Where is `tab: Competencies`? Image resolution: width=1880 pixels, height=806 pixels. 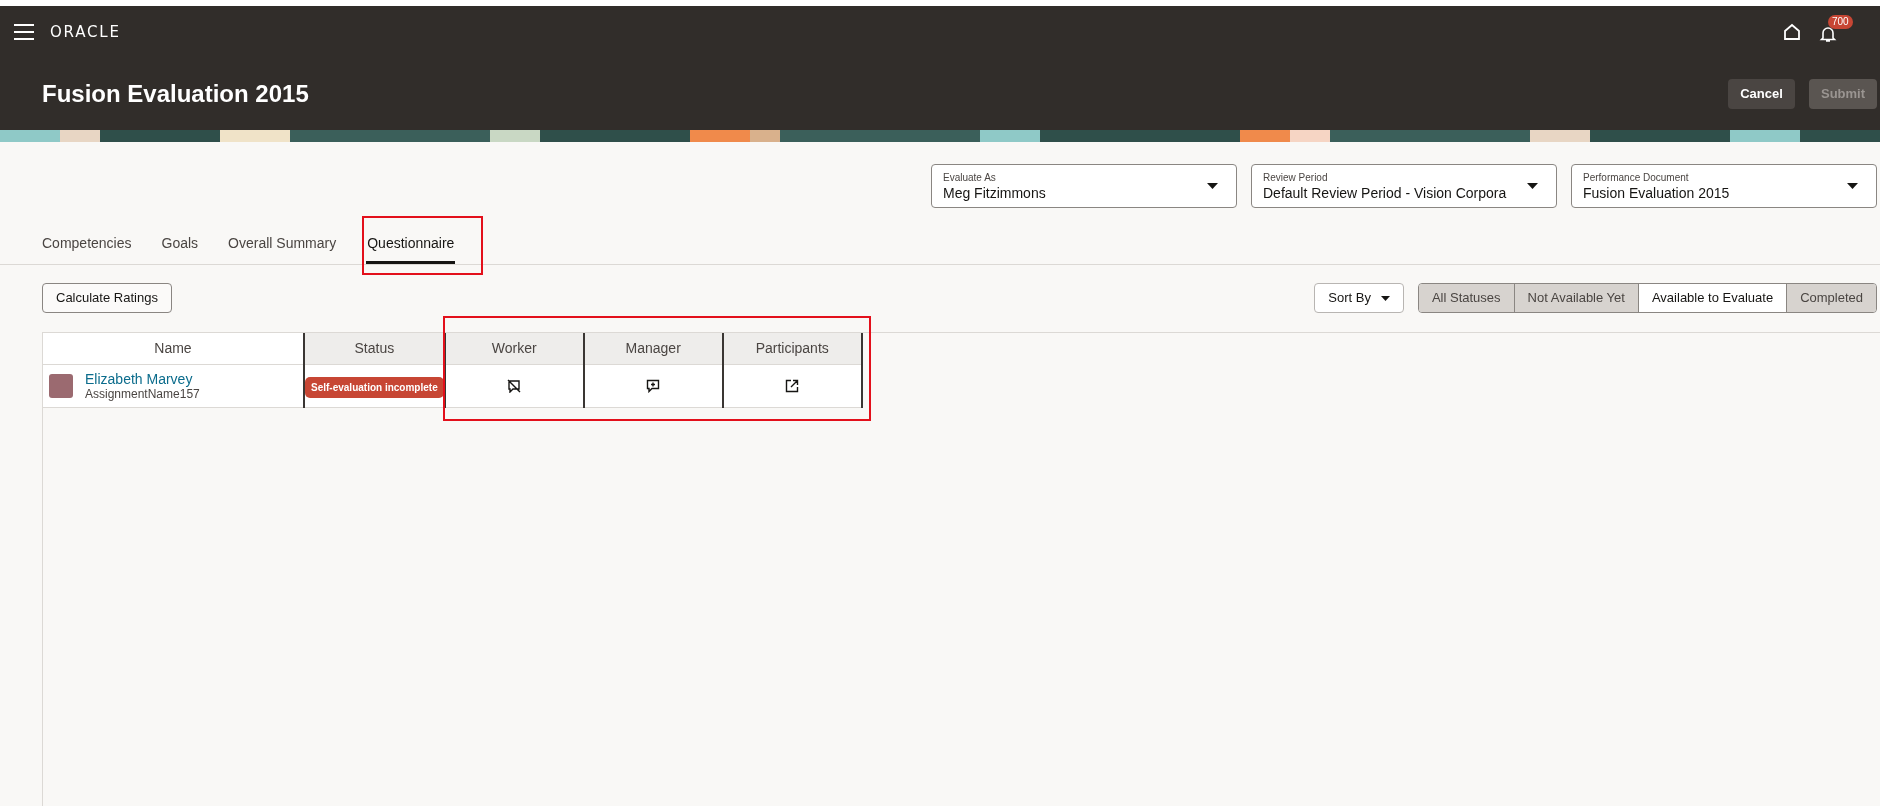
tab: Competencies is located at coordinates (87, 243).